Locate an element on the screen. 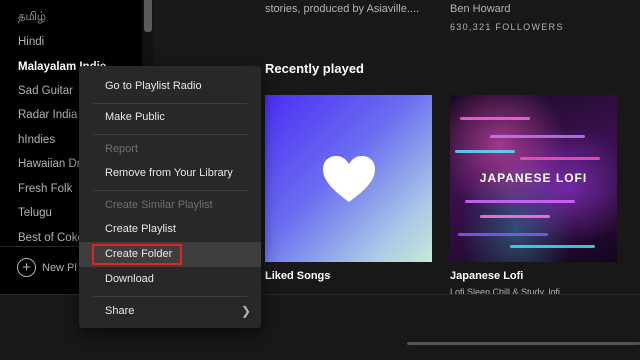 The width and height of the screenshot is (640, 360). artist-name: Ben Howard is located at coordinates (480, 9).